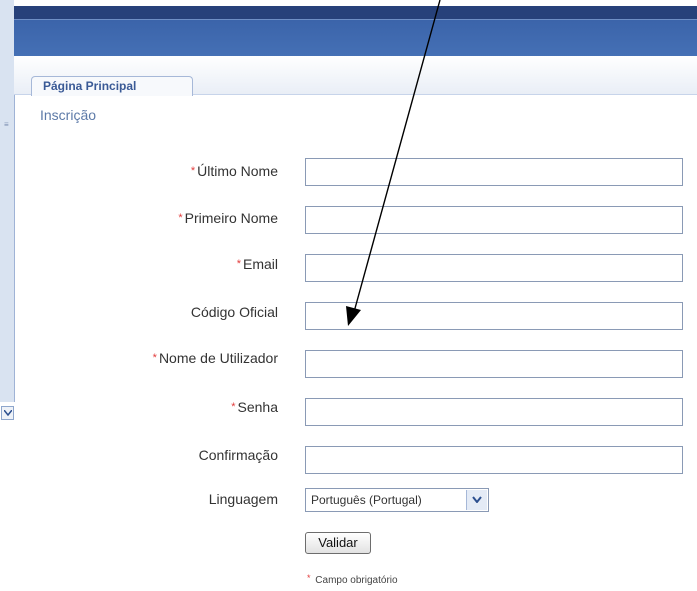 The width and height of the screenshot is (697, 591). What do you see at coordinates (68, 115) in the screenshot?
I see `page-title: Inscrição` at bounding box center [68, 115].